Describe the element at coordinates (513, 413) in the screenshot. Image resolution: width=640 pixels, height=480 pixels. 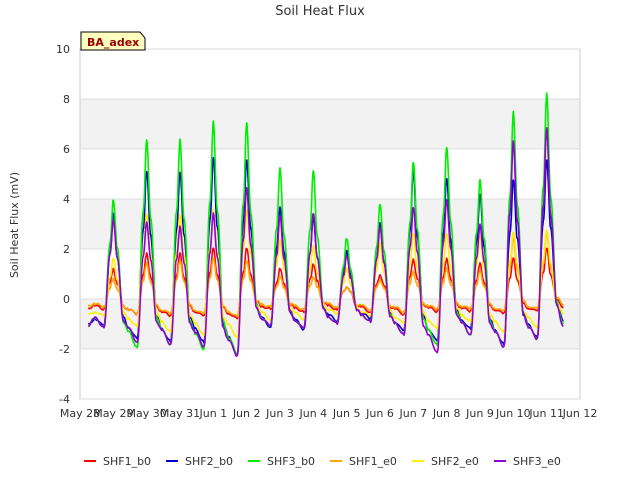
I see `x-tick-label: Jun 10` at that location.